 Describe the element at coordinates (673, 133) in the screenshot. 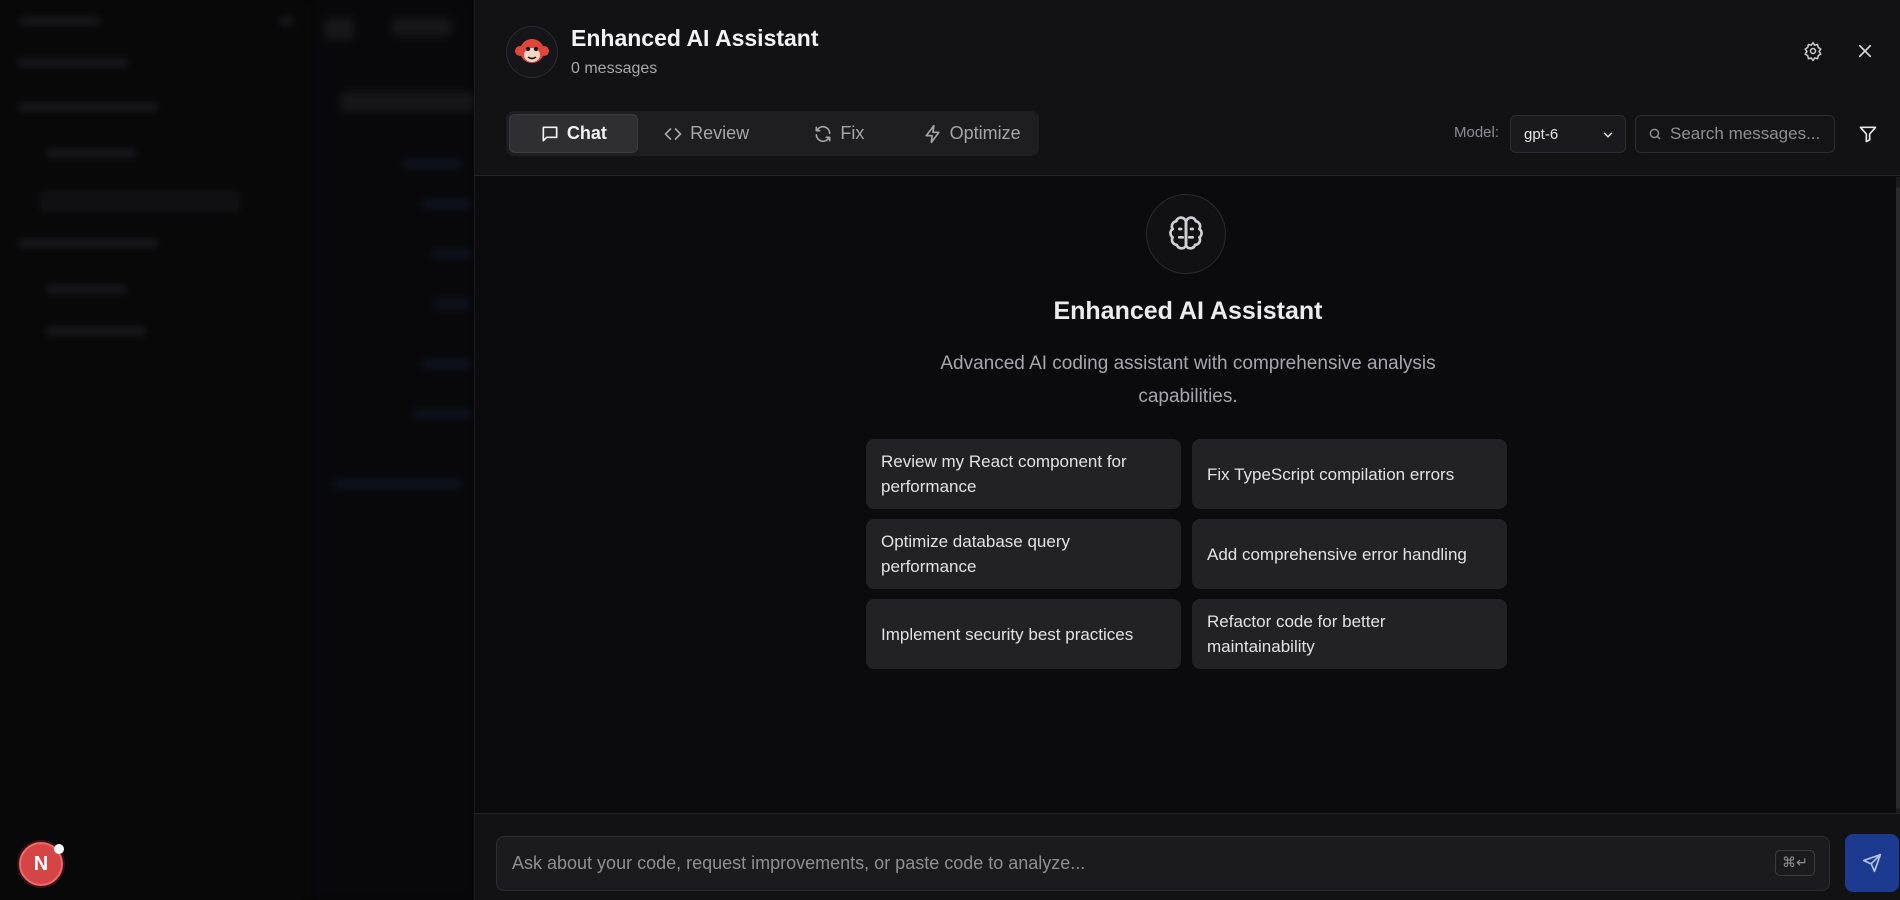

I see `code-icon` at that location.